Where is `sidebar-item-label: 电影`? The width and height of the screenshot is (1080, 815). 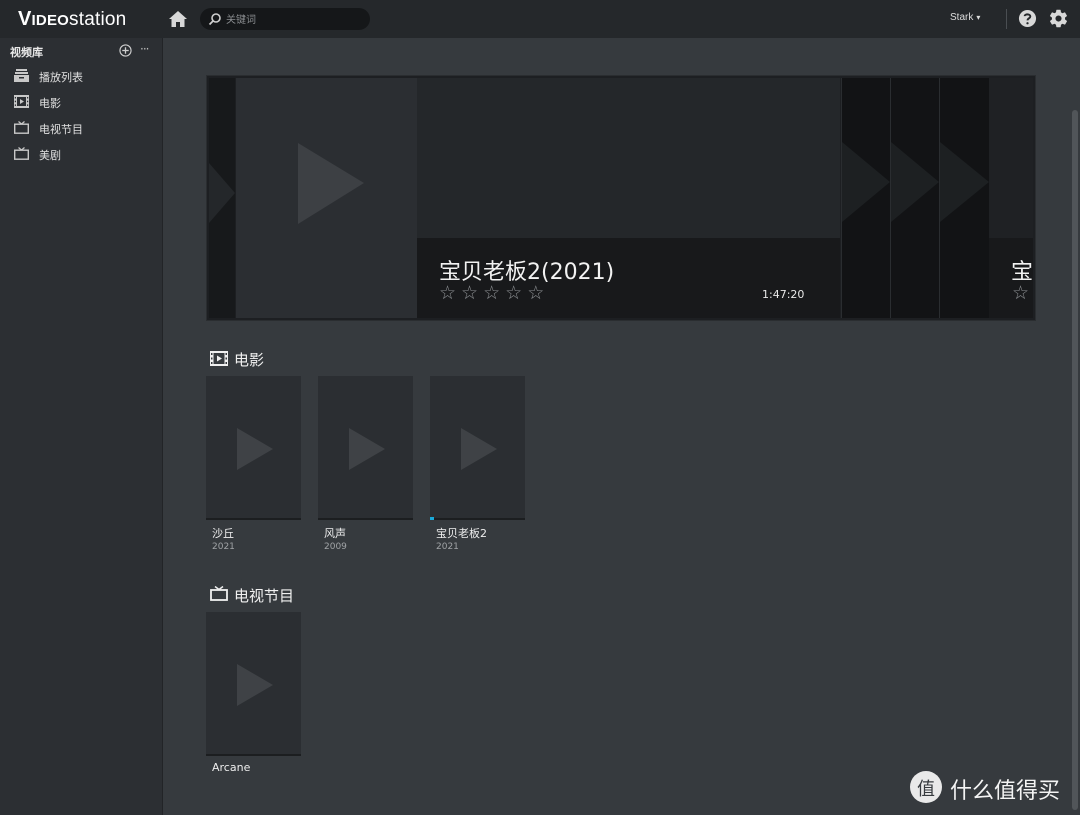
sidebar-item-label: 电影 is located at coordinates (50, 103).